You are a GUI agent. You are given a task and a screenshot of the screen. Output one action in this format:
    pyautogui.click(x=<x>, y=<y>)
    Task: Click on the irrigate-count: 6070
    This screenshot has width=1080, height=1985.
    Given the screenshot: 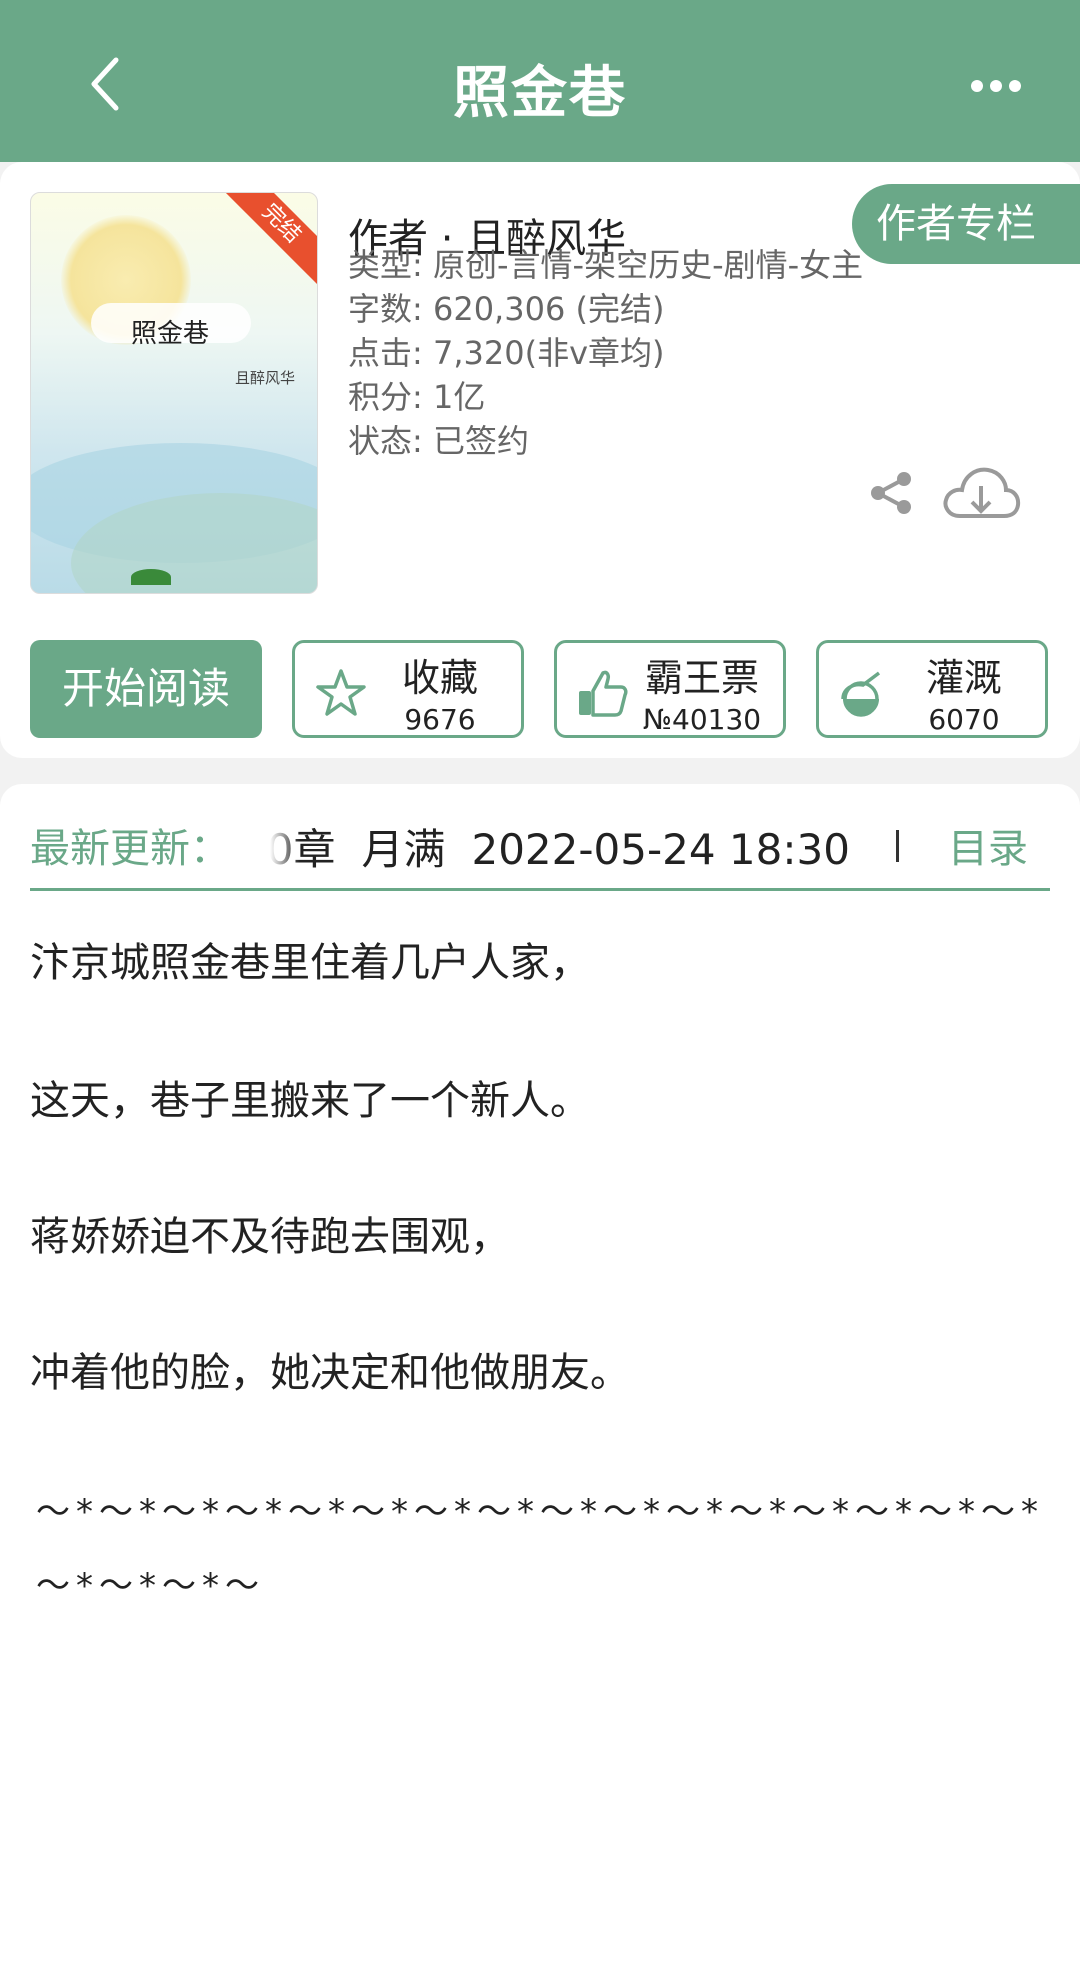 What is the action you would take?
    pyautogui.click(x=964, y=719)
    